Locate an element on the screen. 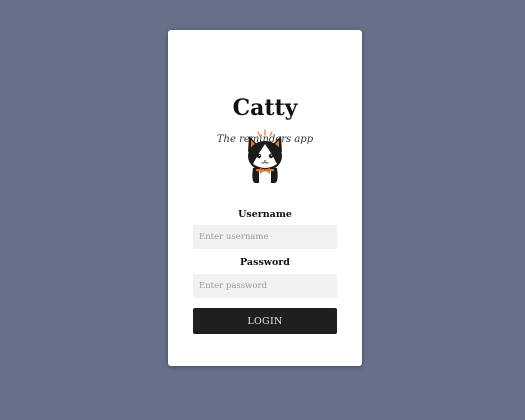 Image resolution: width=525 pixels, height=420 pixels. login-button: LOGIN is located at coordinates (265, 321).